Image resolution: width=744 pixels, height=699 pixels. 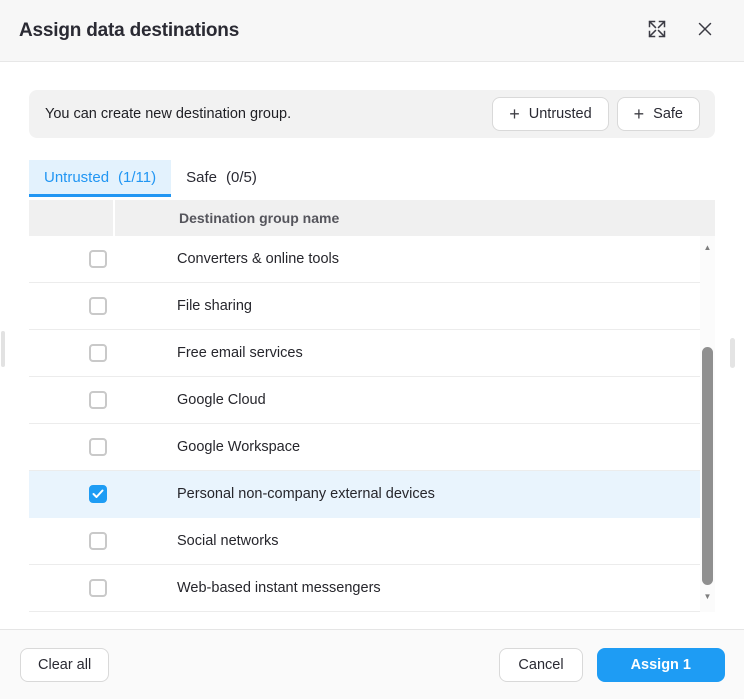 What do you see at coordinates (372, 178) in the screenshot?
I see `destination-tabs: Untrusted (1/11) Safe (0/5)` at bounding box center [372, 178].